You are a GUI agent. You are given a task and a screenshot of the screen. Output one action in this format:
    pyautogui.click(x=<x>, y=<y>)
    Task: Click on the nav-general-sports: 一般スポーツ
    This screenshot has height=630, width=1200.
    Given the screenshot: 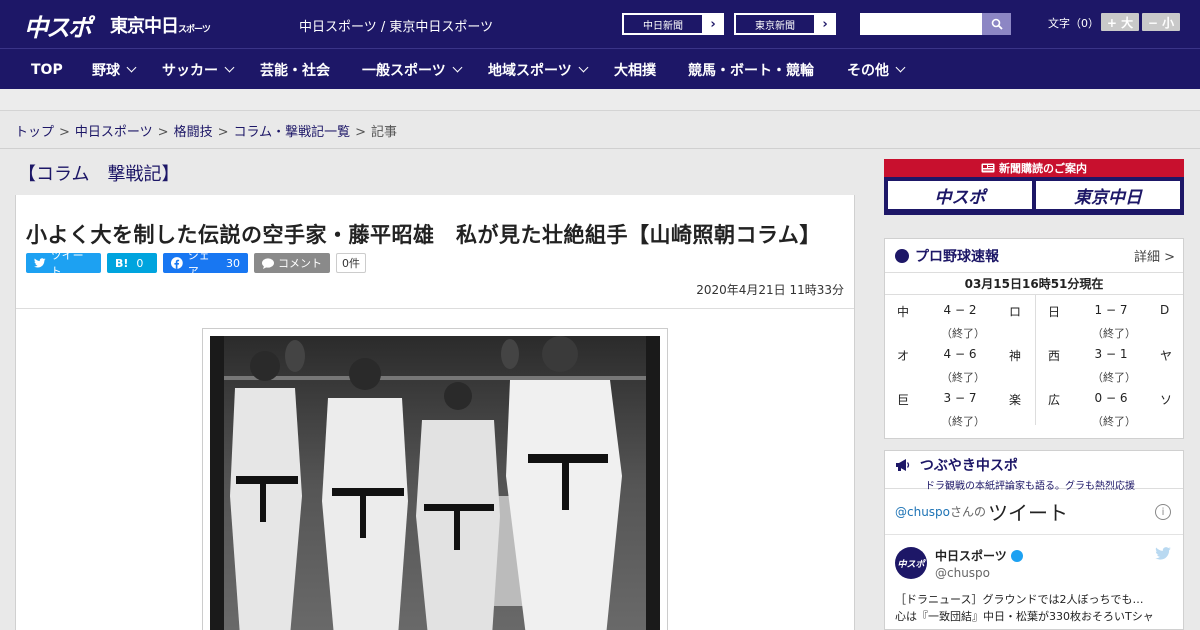 What is the action you would take?
    pyautogui.click(x=412, y=69)
    